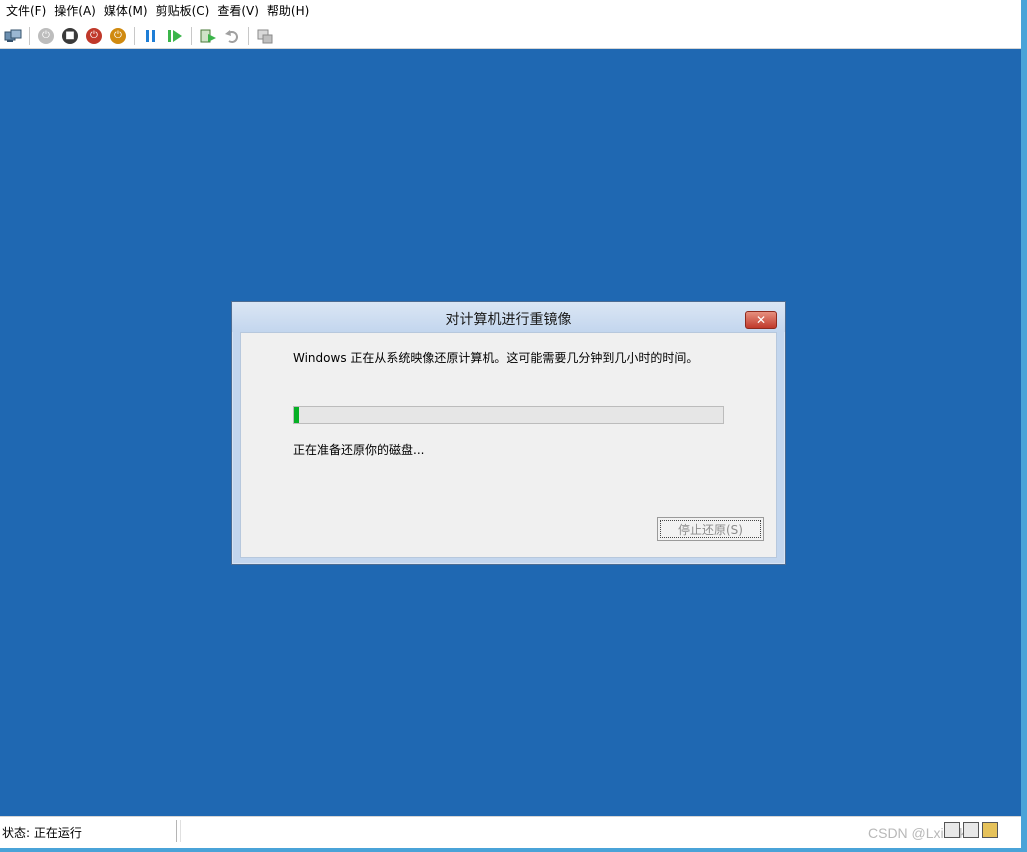  I want to click on menu-bar: 文件(F) 操作(A) 媒体(M) 剪贴板(C) 查看(V) 帮助(H), so click(510, 11).